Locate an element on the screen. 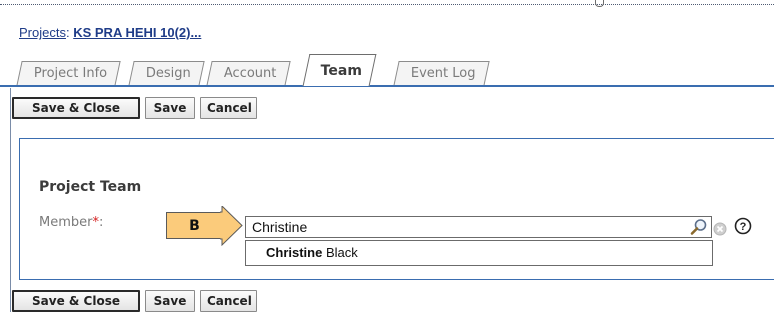 The width and height of the screenshot is (774, 318). tab-design: Design is located at coordinates (166, 73).